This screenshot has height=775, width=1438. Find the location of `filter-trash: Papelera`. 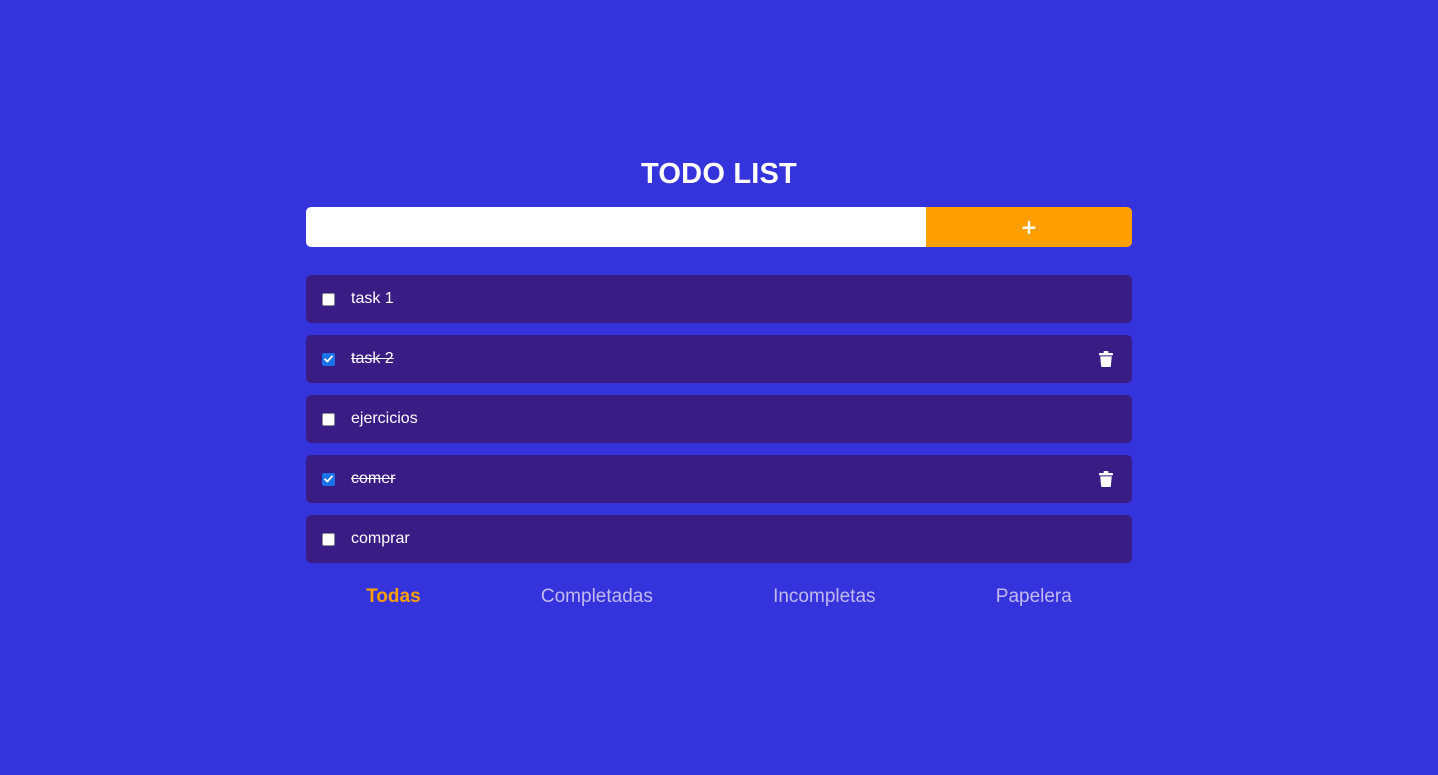

filter-trash: Papelera is located at coordinates (1034, 597).